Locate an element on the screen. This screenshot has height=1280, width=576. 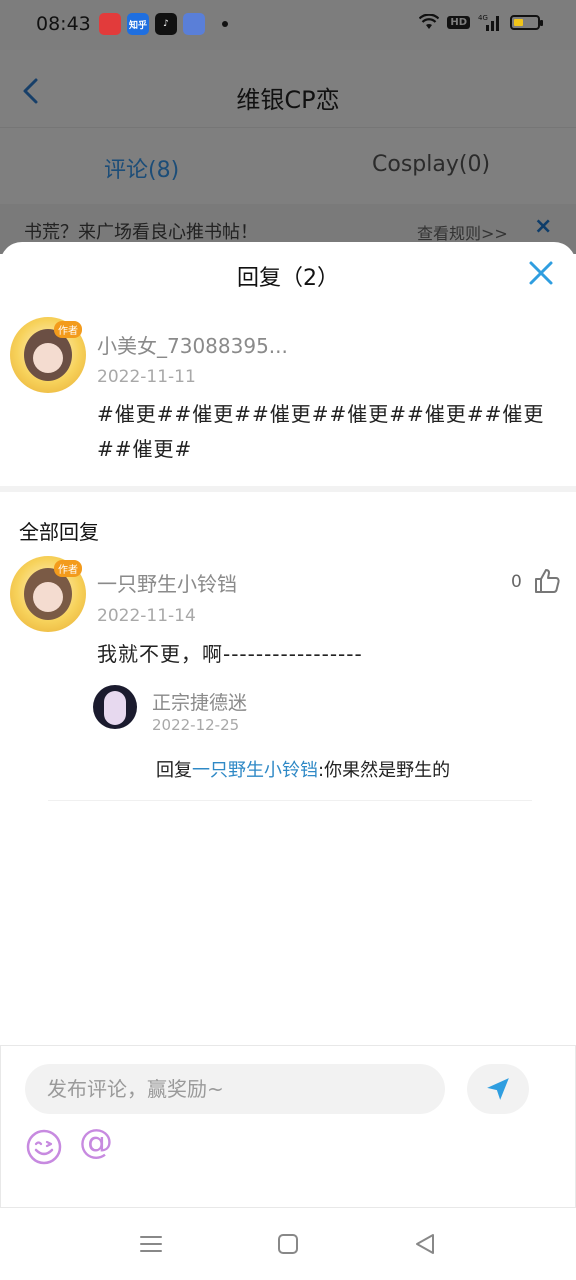
sub-reply-avatar is located at coordinates (115, 707).